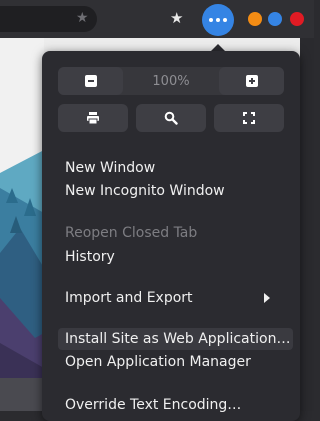 The height and width of the screenshot is (421, 320). Describe the element at coordinates (175, 298) in the screenshot. I see `menu-item-import-export: Import and Export` at that location.